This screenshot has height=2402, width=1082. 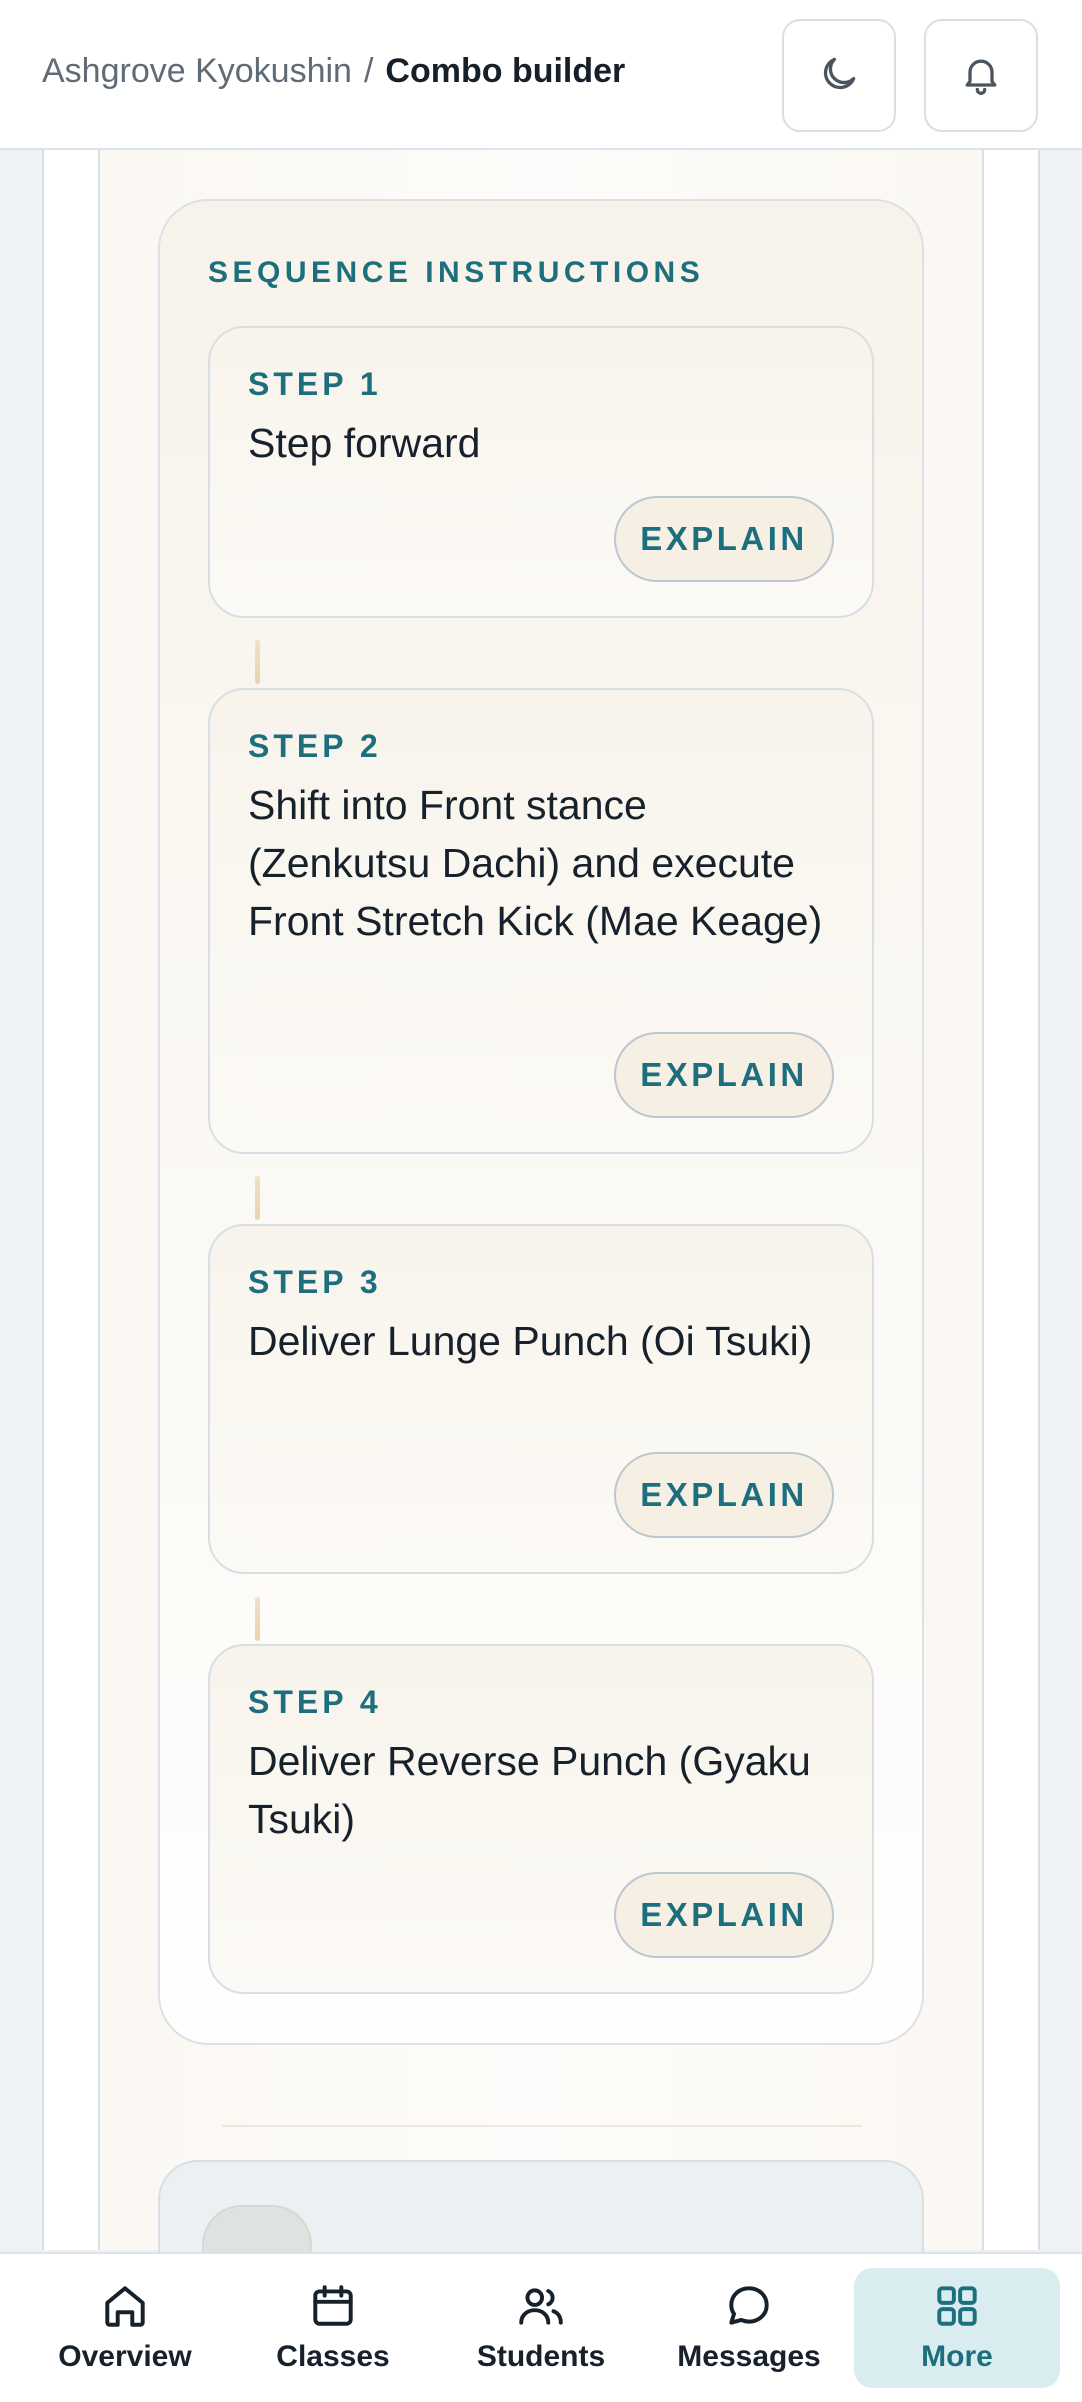 I want to click on breadcrumb: Ashgrove Kyokushin / Combo builder, so click(x=333, y=71).